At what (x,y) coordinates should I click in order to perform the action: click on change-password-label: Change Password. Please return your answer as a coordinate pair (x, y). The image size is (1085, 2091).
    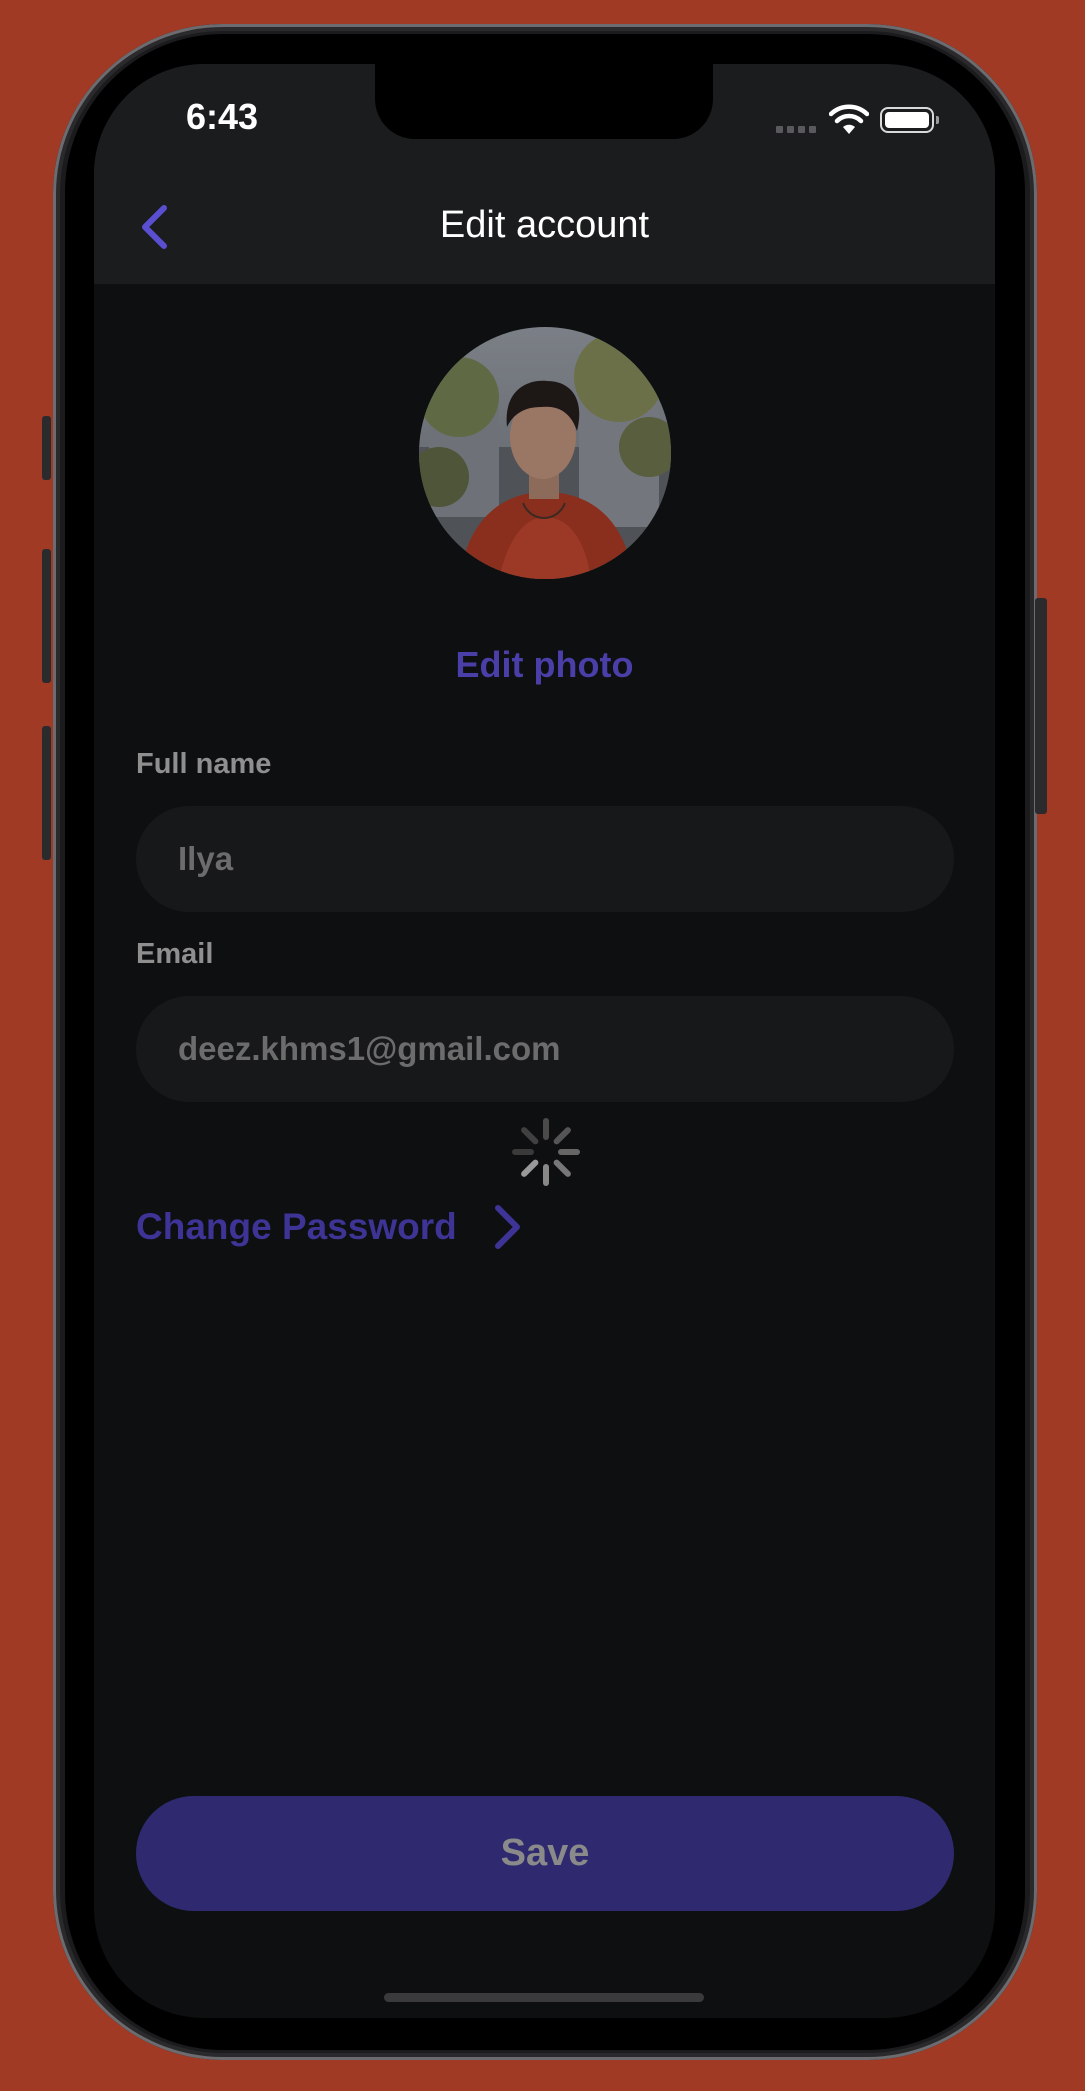
    Looking at the image, I should click on (296, 1226).